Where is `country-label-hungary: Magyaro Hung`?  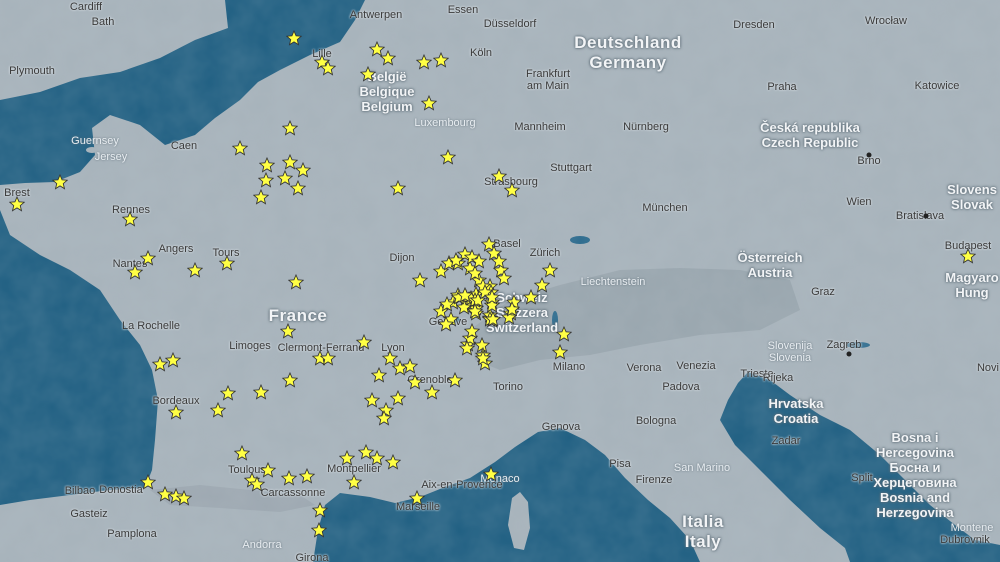 country-label-hungary: Magyaro Hung is located at coordinates (971, 285).